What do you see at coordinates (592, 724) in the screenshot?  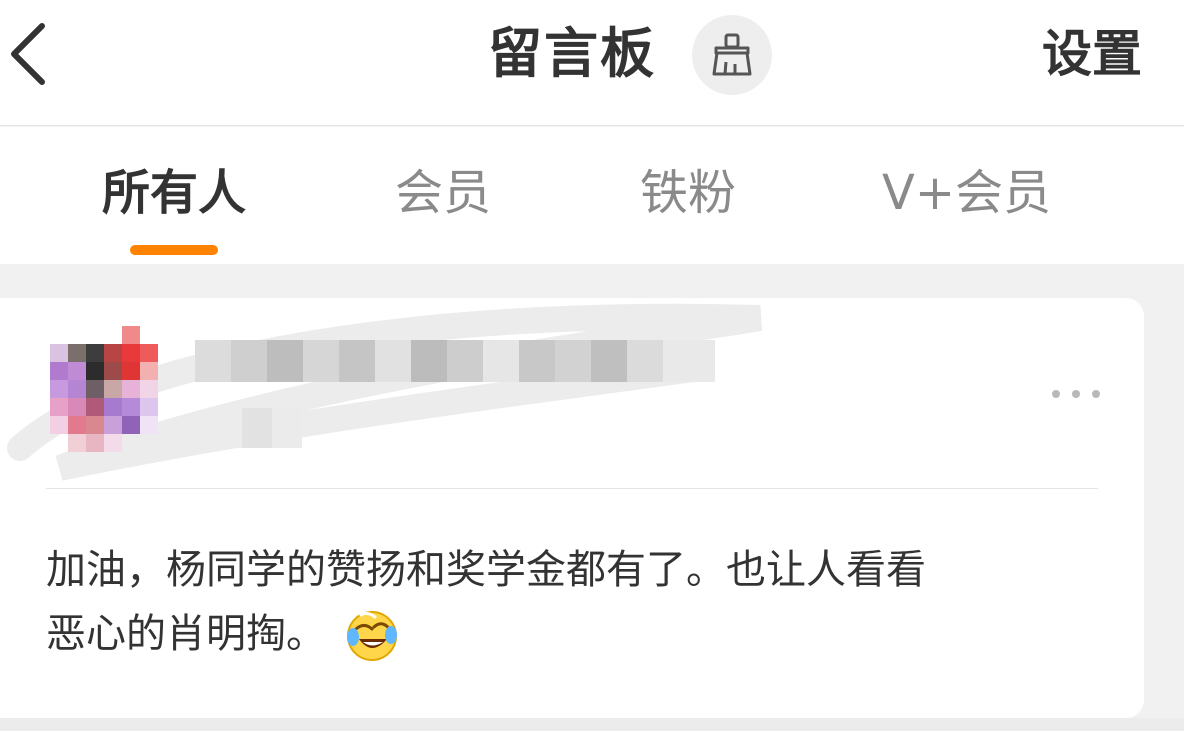 I see `list-bottom-spacer` at bounding box center [592, 724].